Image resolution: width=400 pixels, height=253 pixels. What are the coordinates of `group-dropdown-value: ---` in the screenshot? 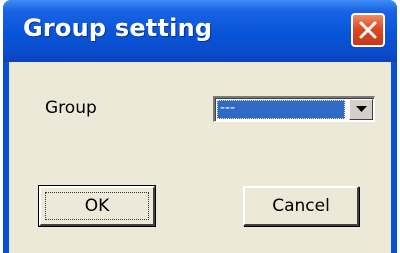 It's located at (281, 109).